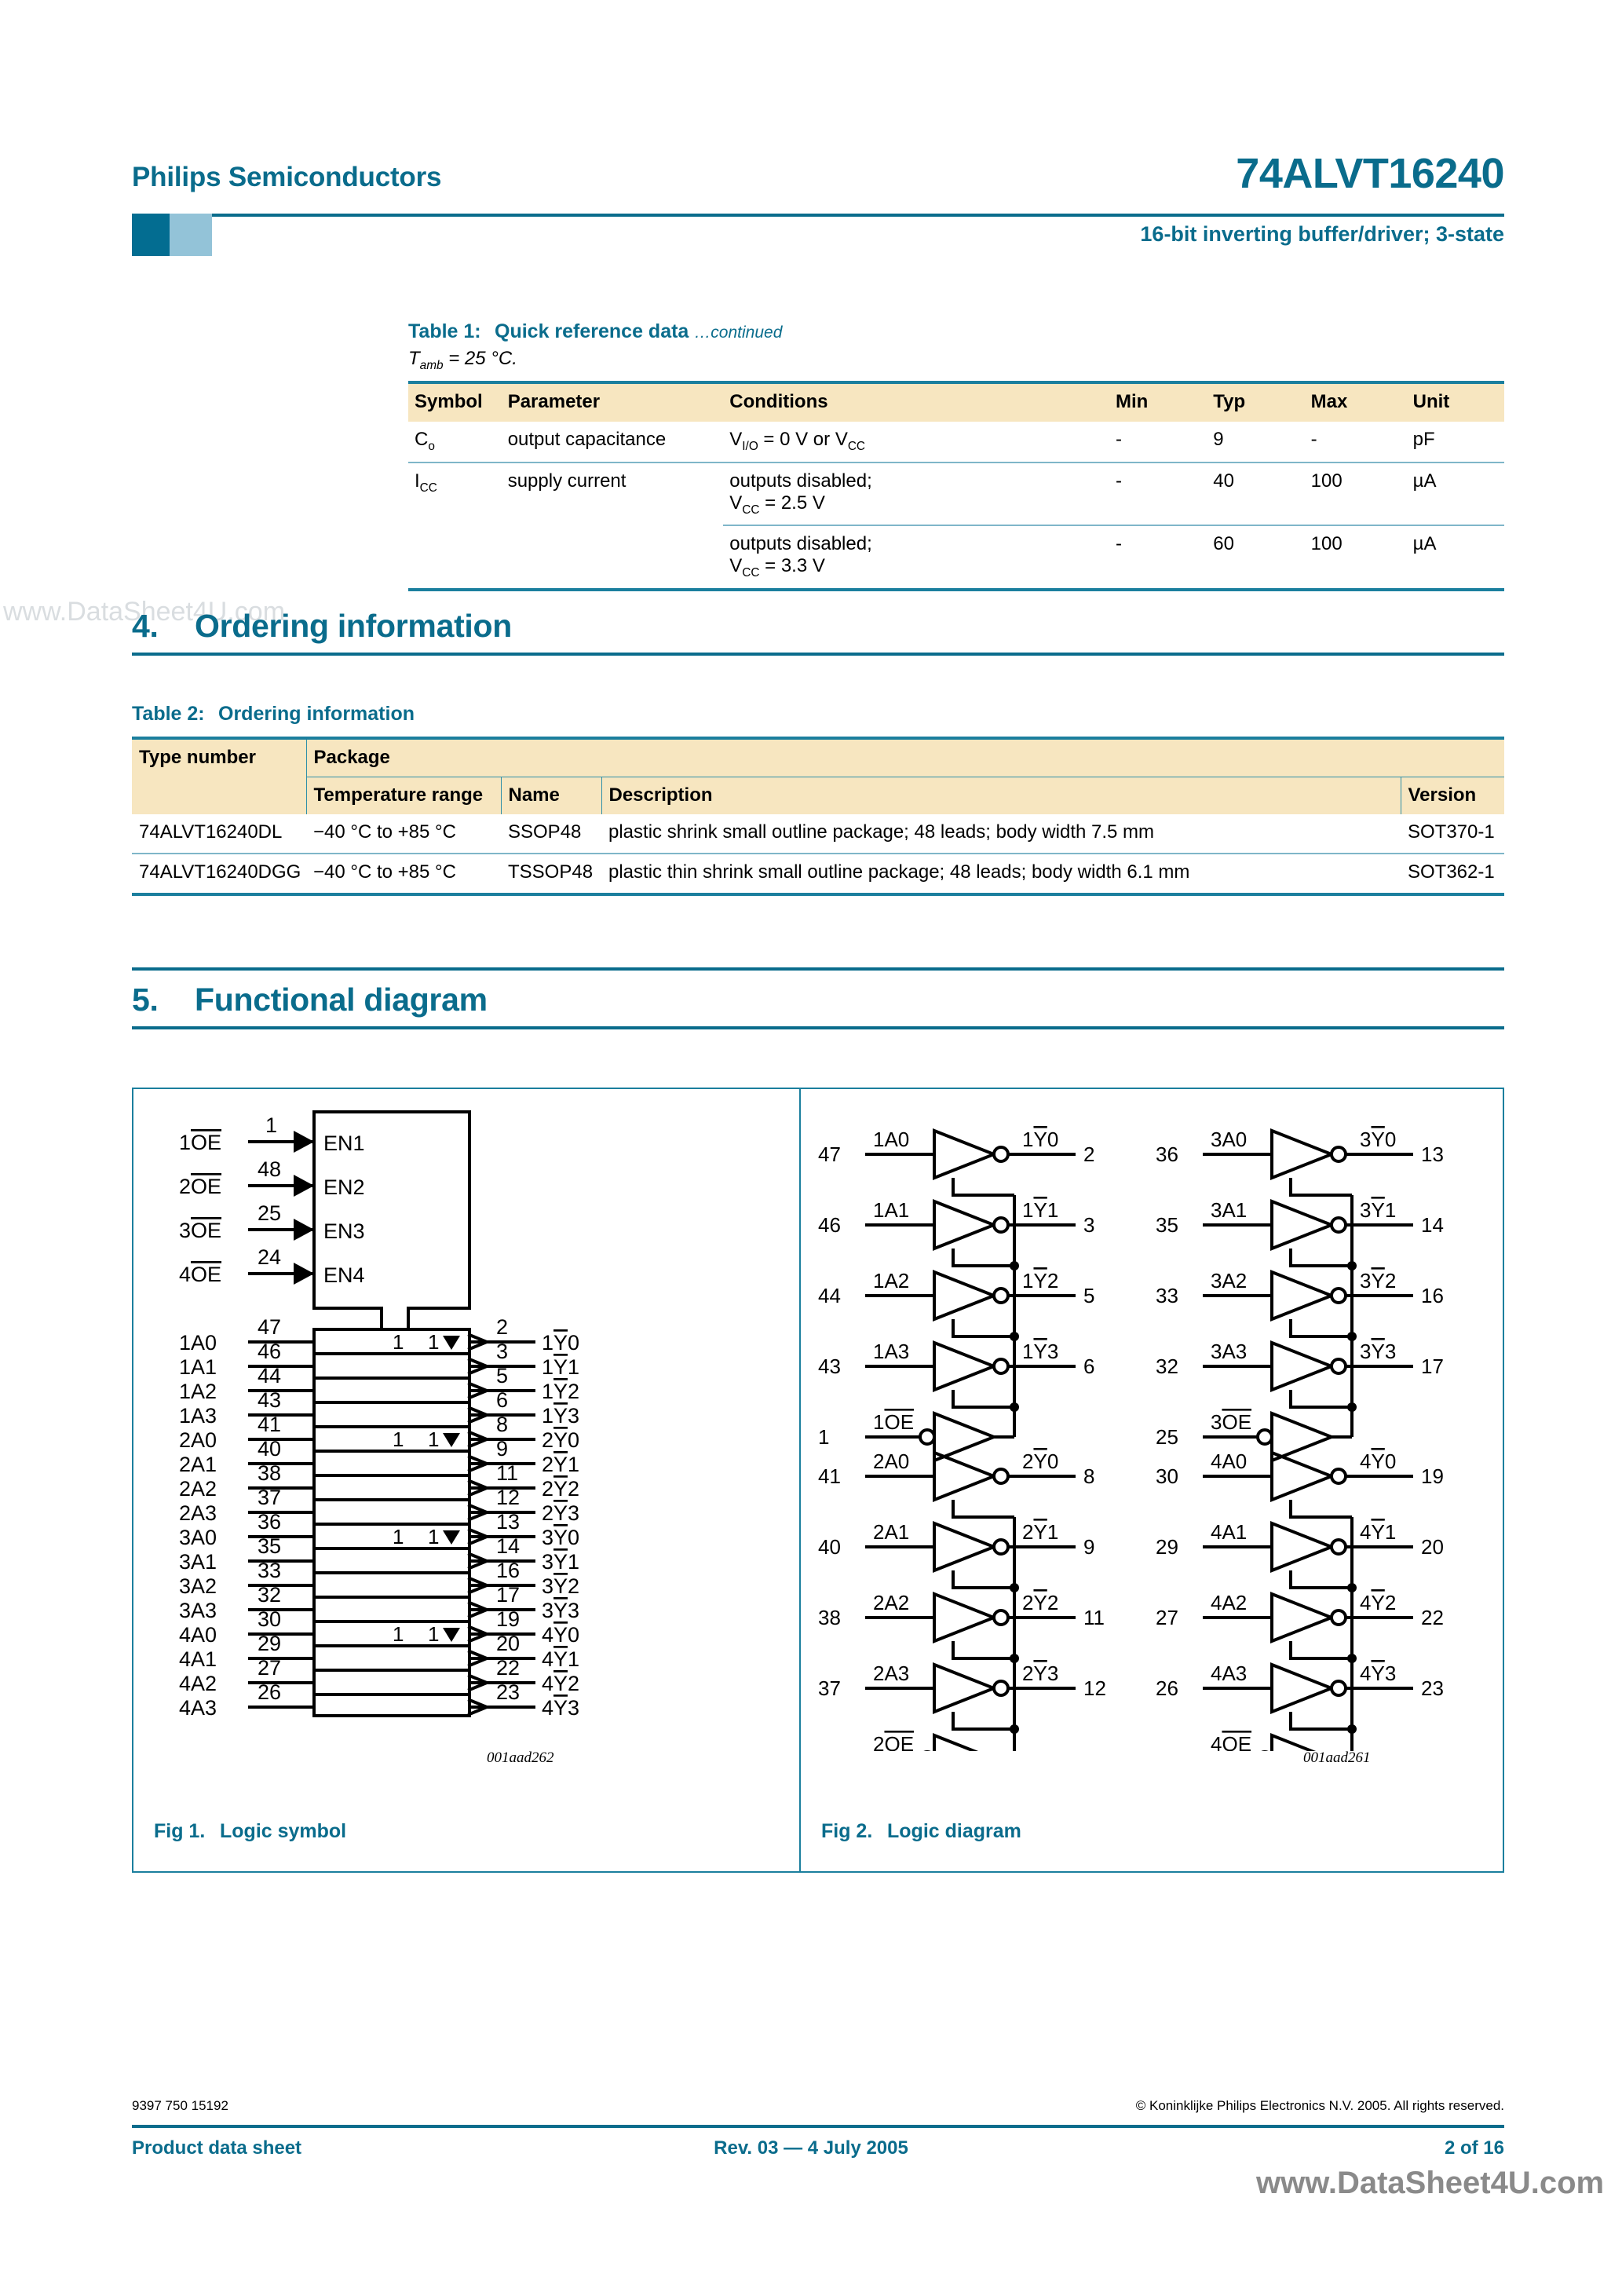 The width and height of the screenshot is (1622, 2296). What do you see at coordinates (560, 1465) in the screenshot?
I see `fig1-output-label-5: 2Y1` at bounding box center [560, 1465].